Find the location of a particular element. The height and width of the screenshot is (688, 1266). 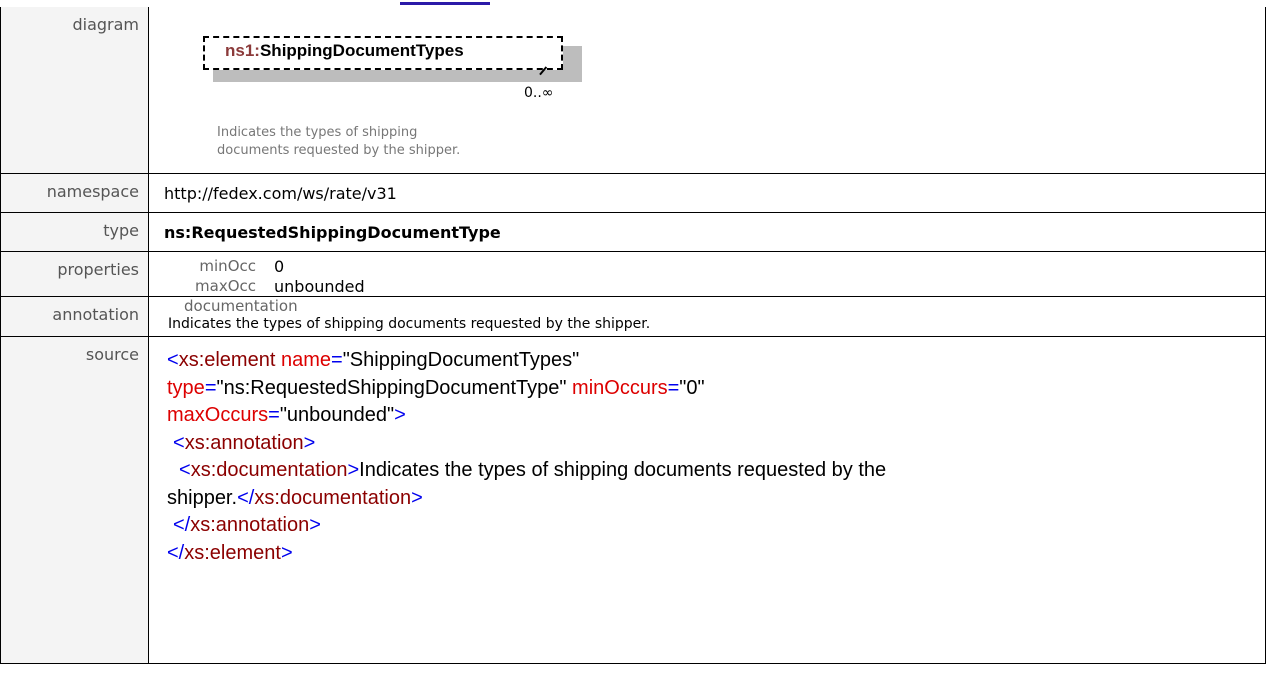

property-key: maxOcc is located at coordinates (225, 286).